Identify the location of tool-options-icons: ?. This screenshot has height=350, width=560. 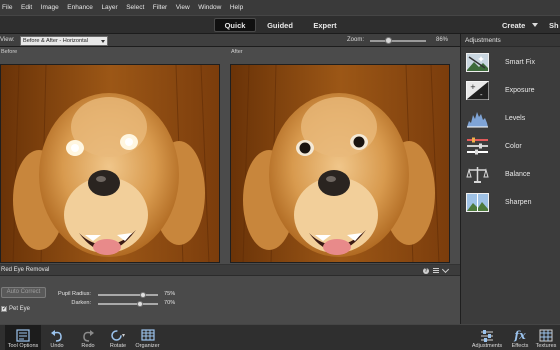
(436, 269).